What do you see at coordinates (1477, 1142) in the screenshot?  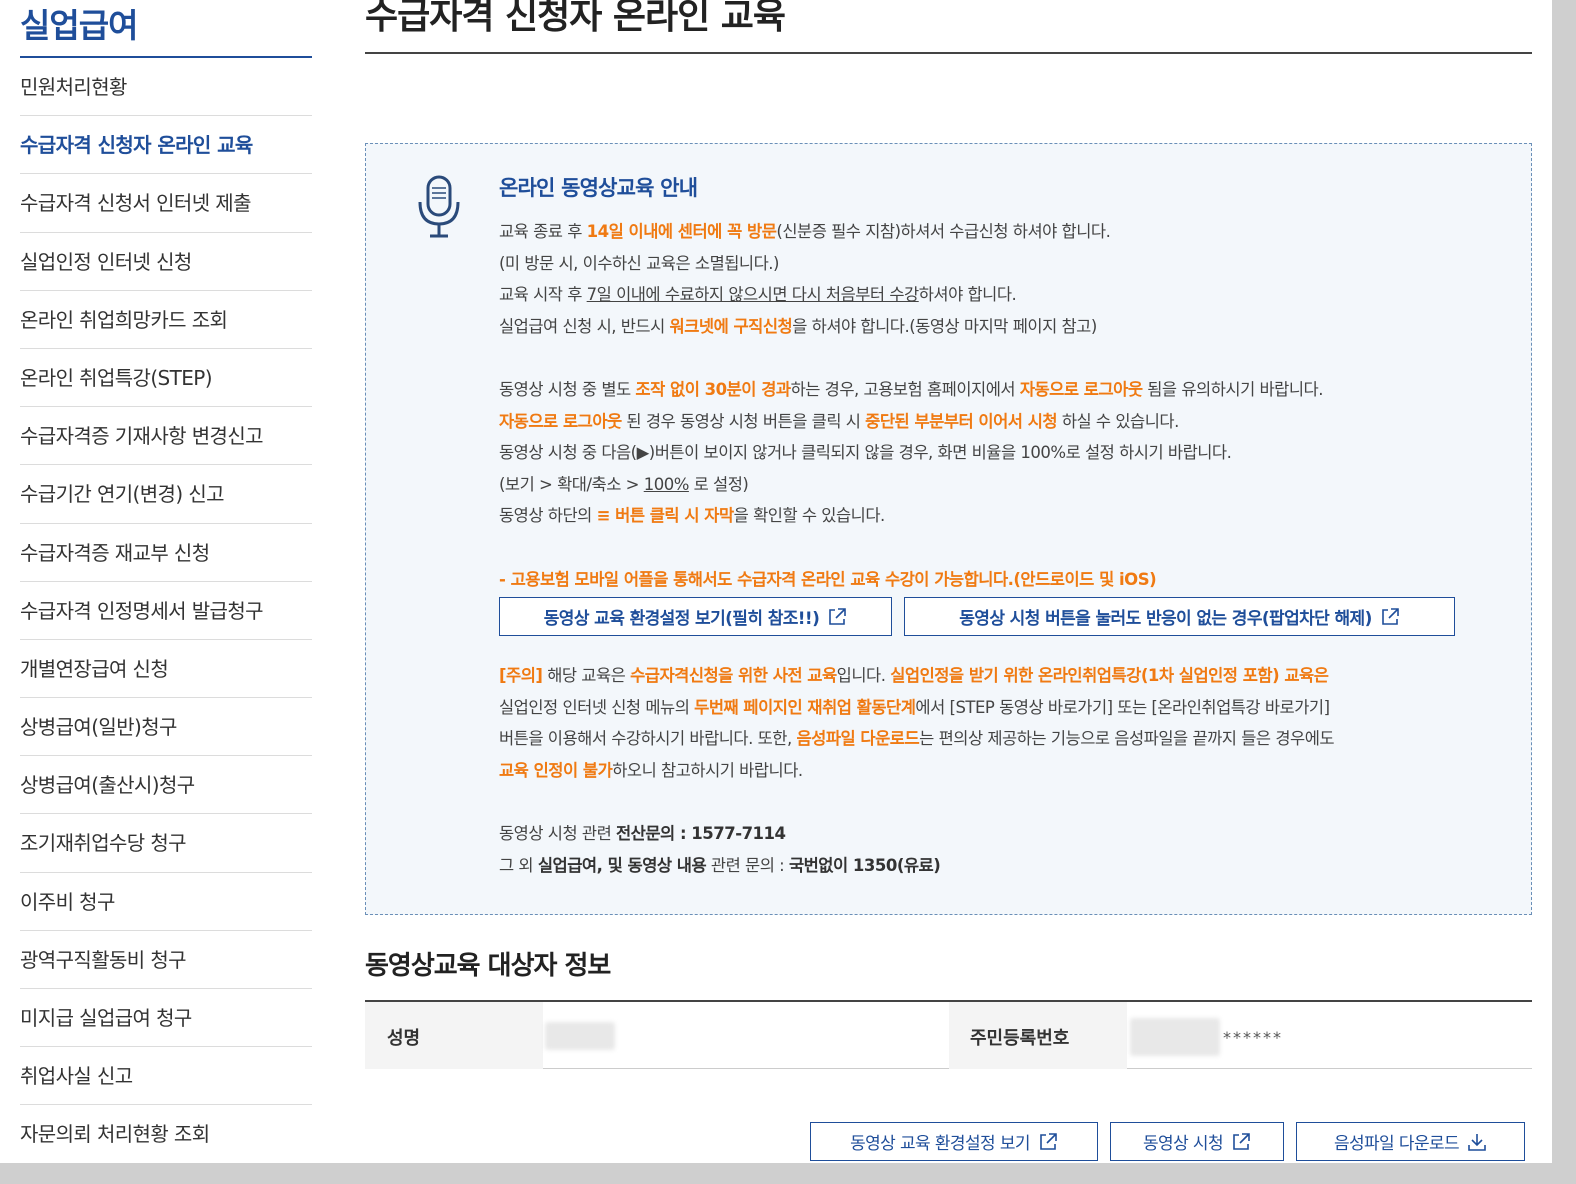 I see `download-icon` at bounding box center [1477, 1142].